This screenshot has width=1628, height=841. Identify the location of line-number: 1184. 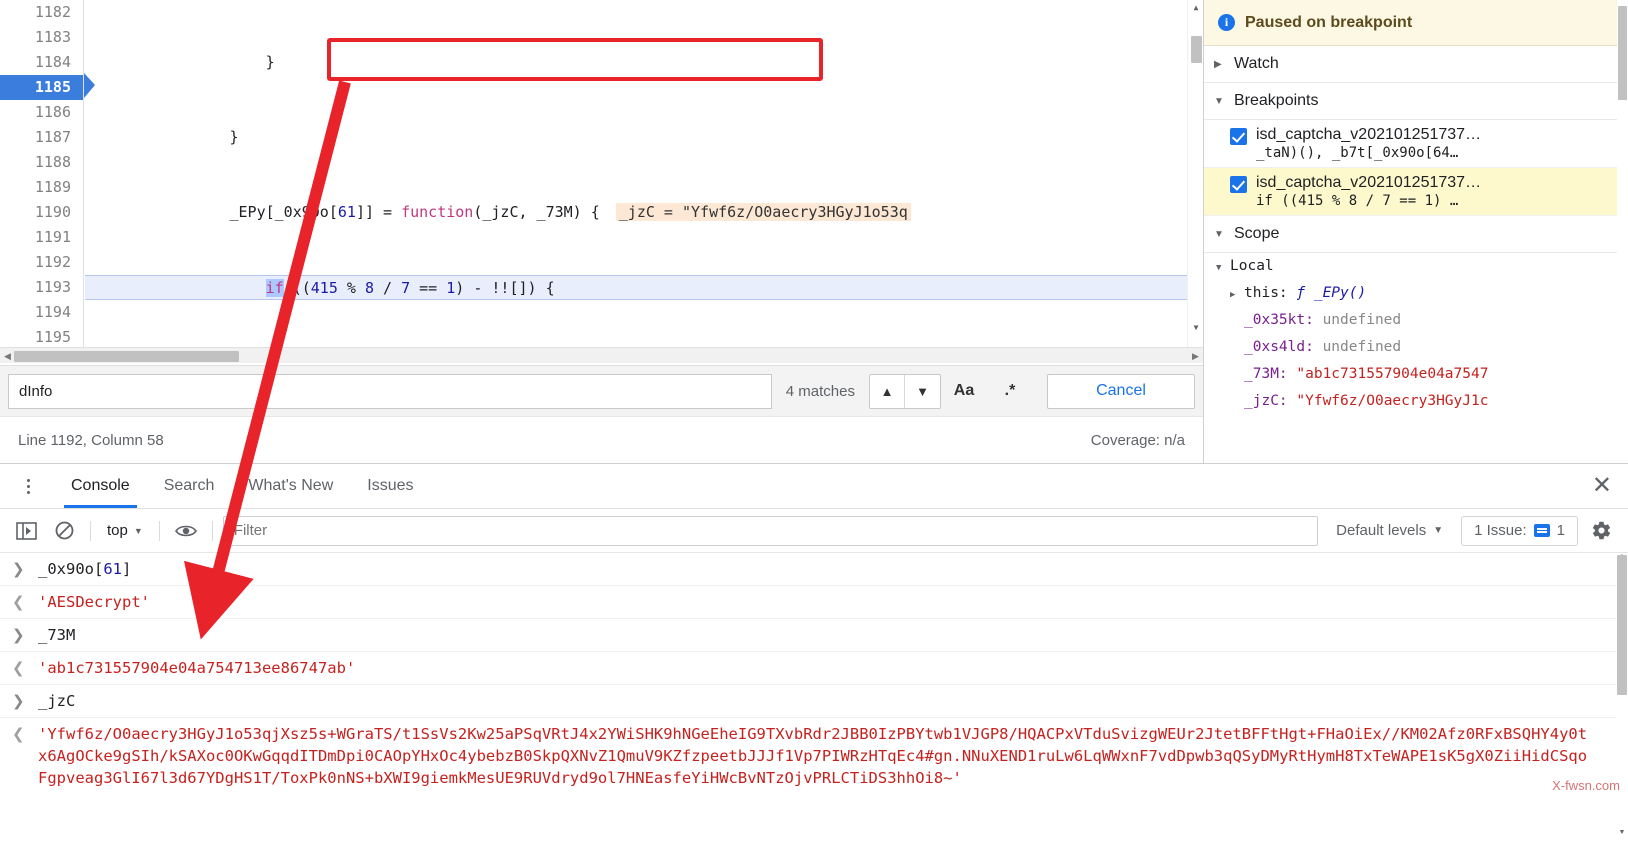
(41, 62).